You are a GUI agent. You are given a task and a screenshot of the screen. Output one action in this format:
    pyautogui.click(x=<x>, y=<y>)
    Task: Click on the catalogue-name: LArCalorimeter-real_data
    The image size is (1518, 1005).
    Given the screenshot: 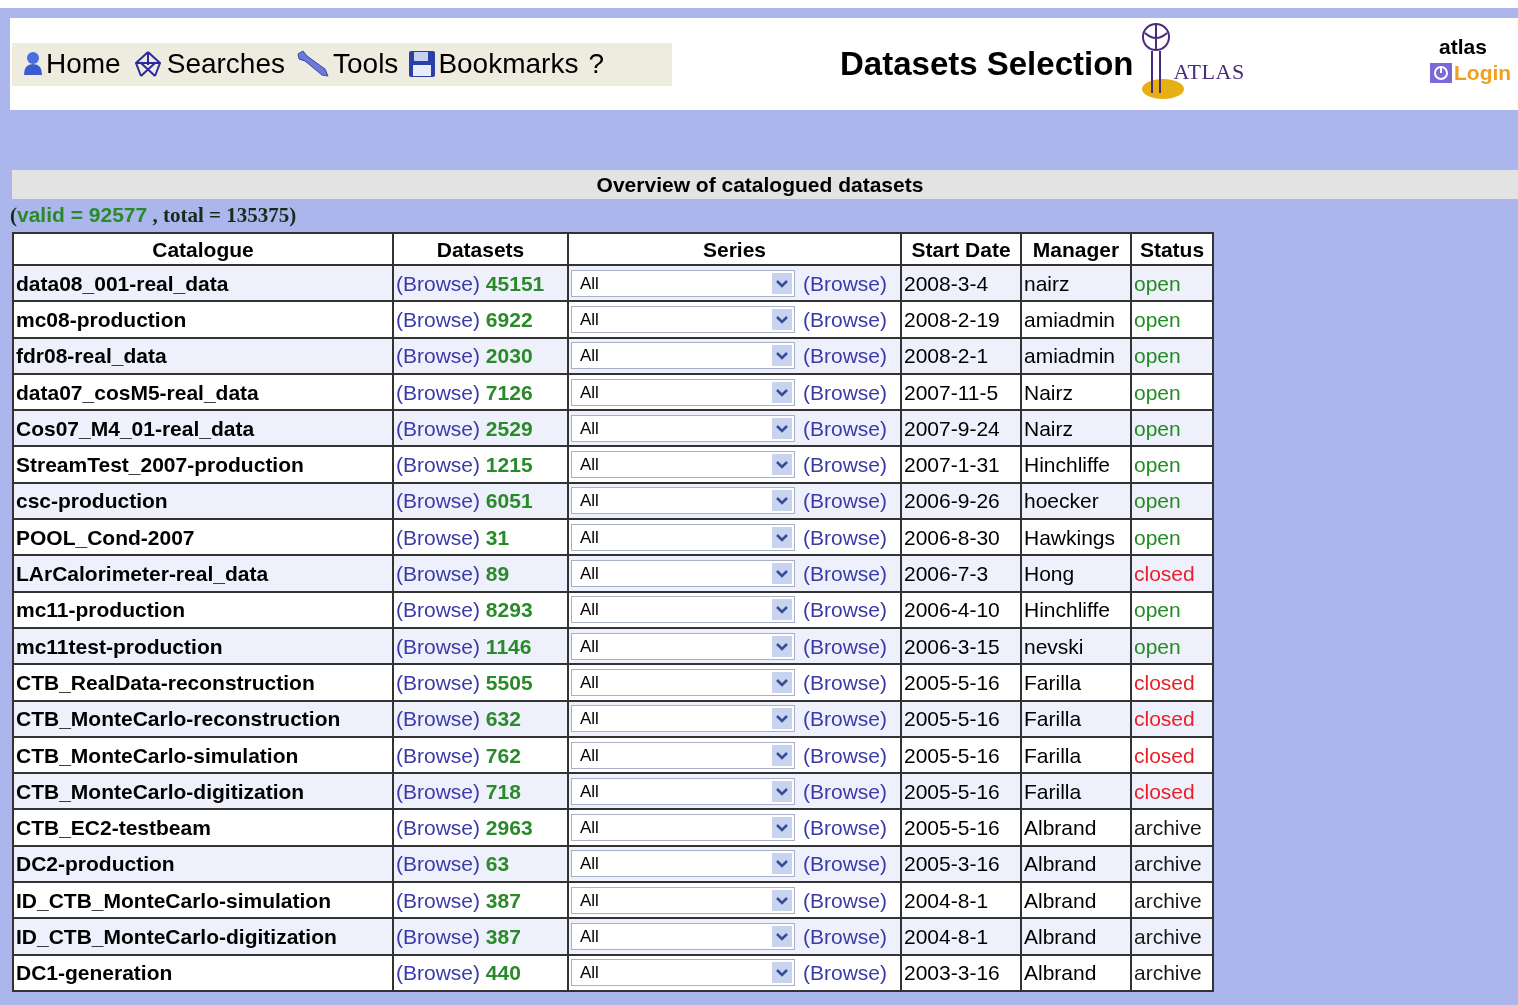 What is the action you would take?
    pyautogui.click(x=203, y=573)
    